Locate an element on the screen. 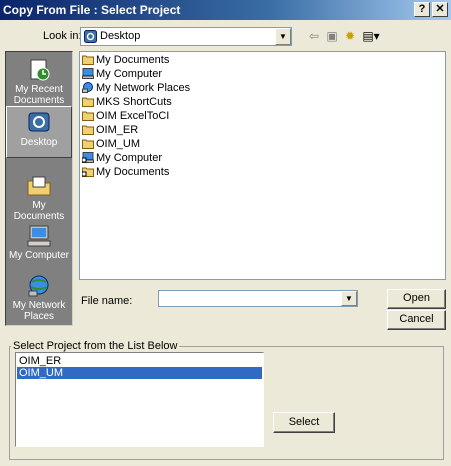  place-label: My Recent Documents is located at coordinates (39, 95).